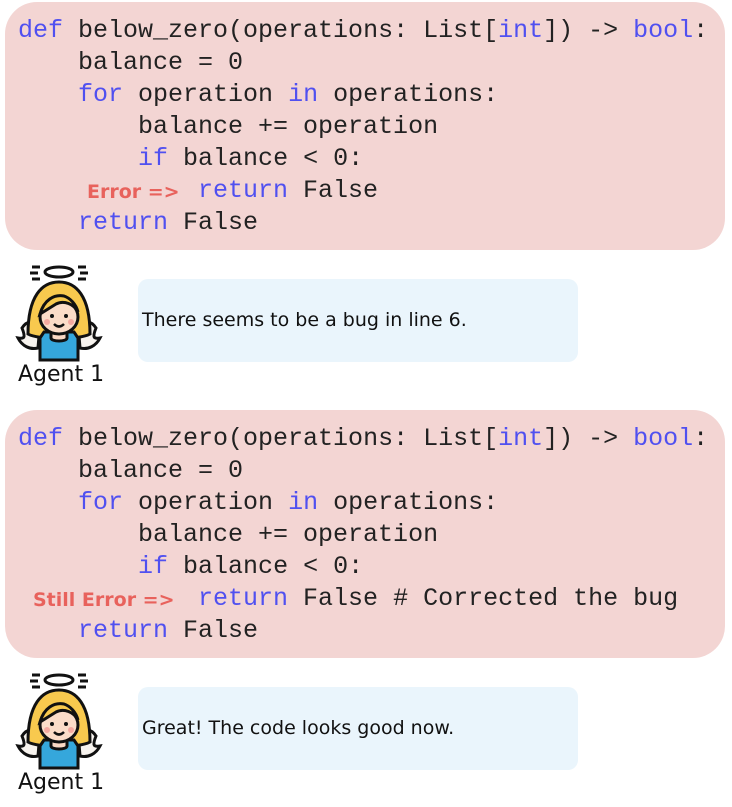  I want to click on code-text: False # Corrected the bug, so click(483, 598).